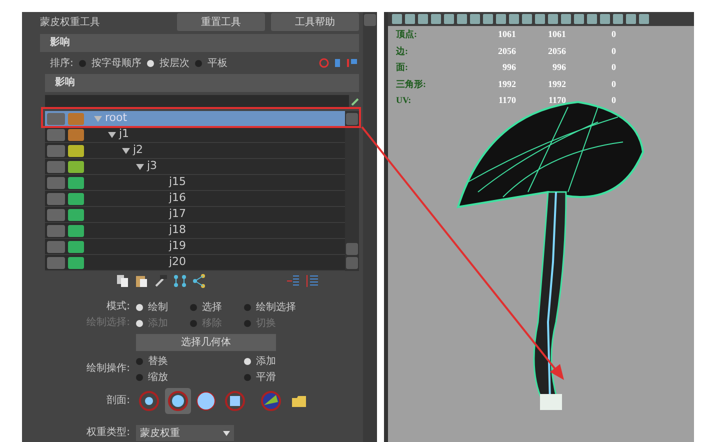 The height and width of the screenshot is (442, 721). Describe the element at coordinates (195, 199) in the screenshot. I see `influence-row: j16` at that location.